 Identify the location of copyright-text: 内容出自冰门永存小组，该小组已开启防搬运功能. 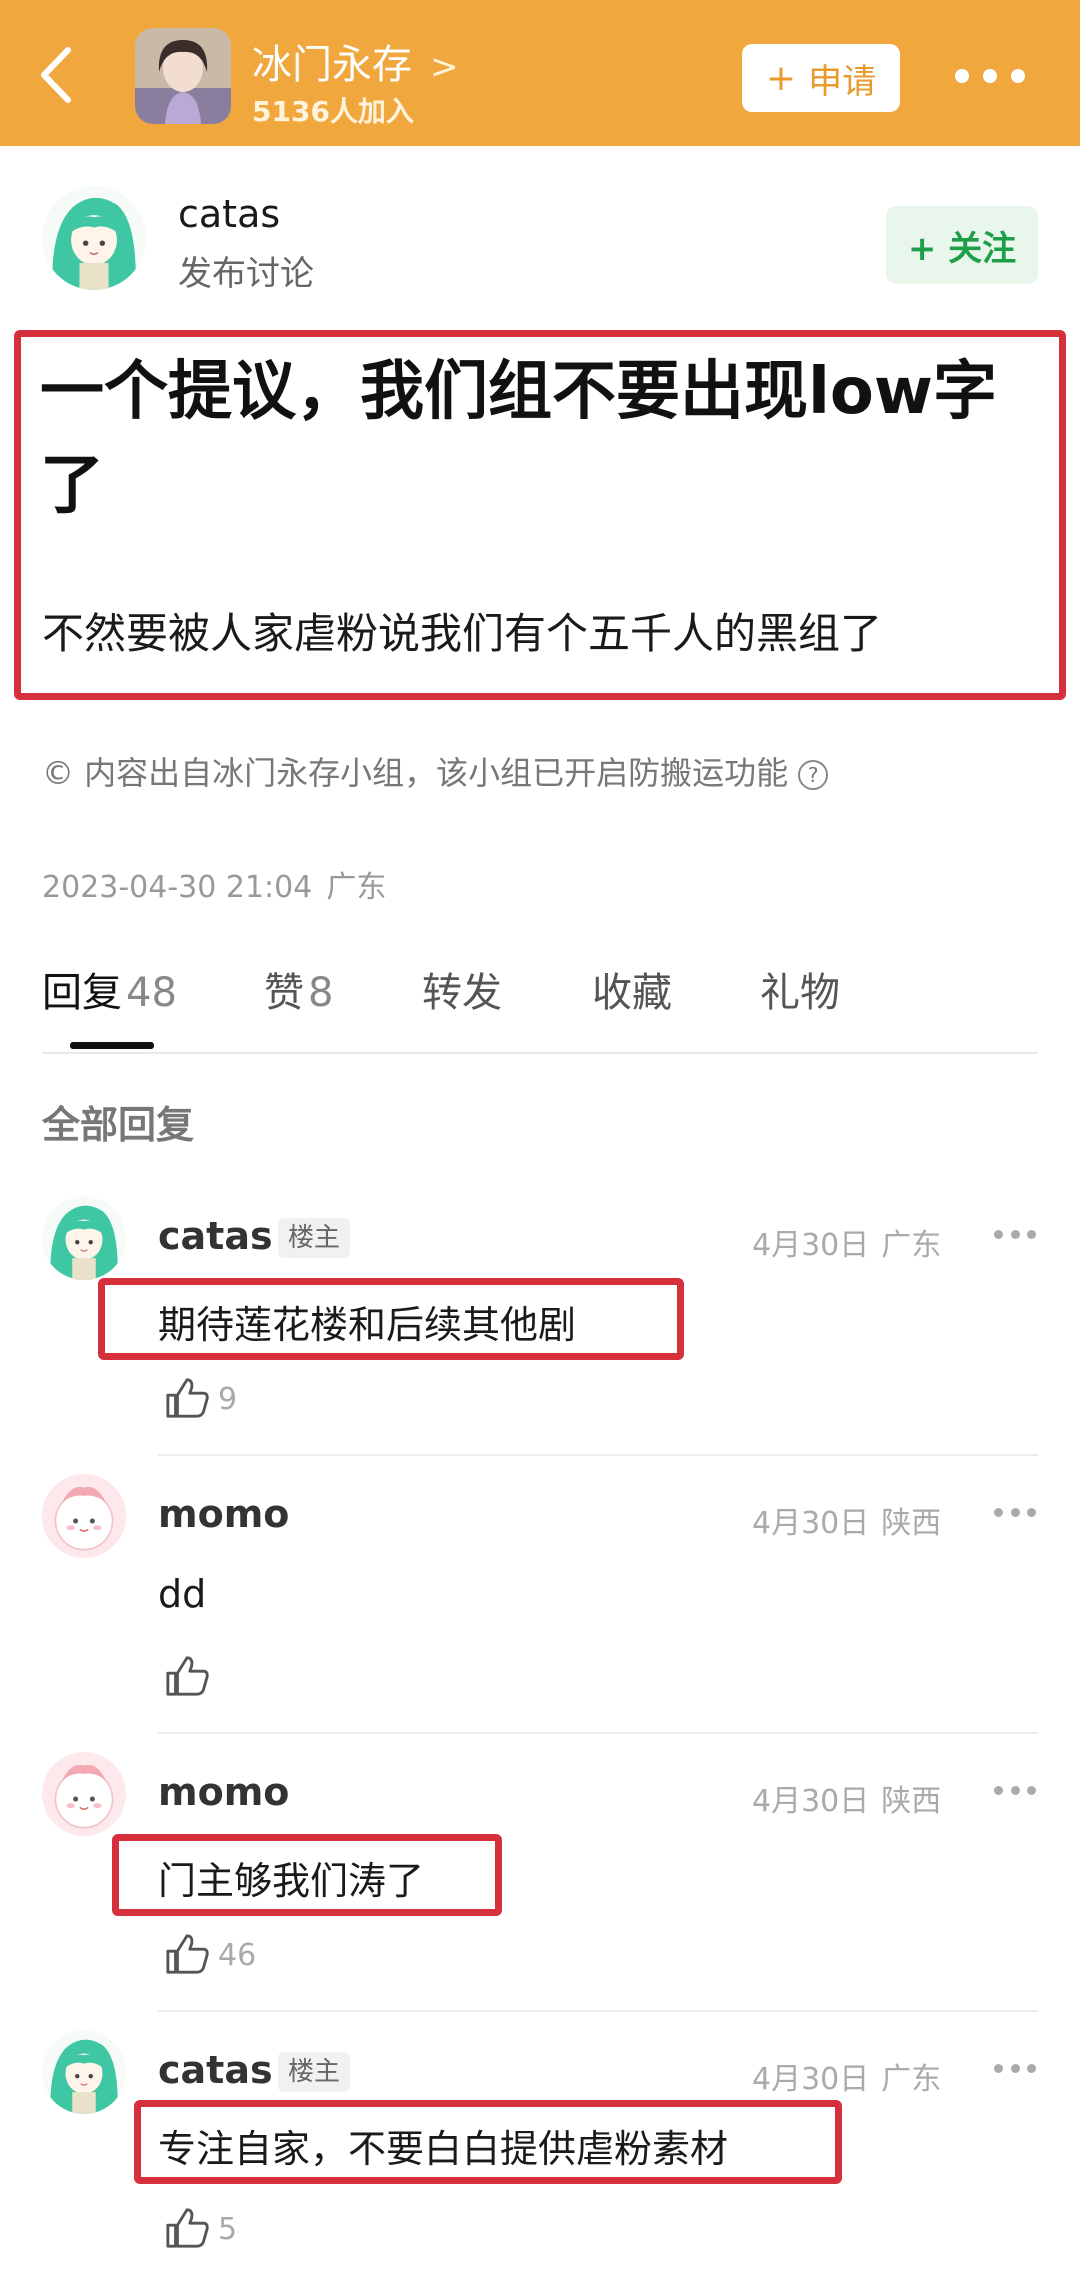
(436, 773).